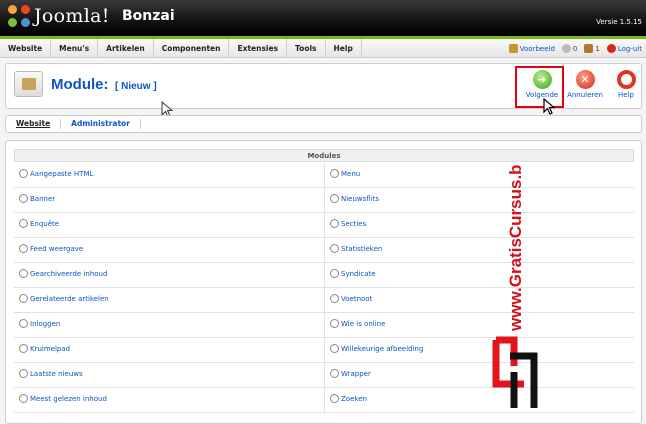  I want to click on menu-menus: Menu's, so click(75, 48).